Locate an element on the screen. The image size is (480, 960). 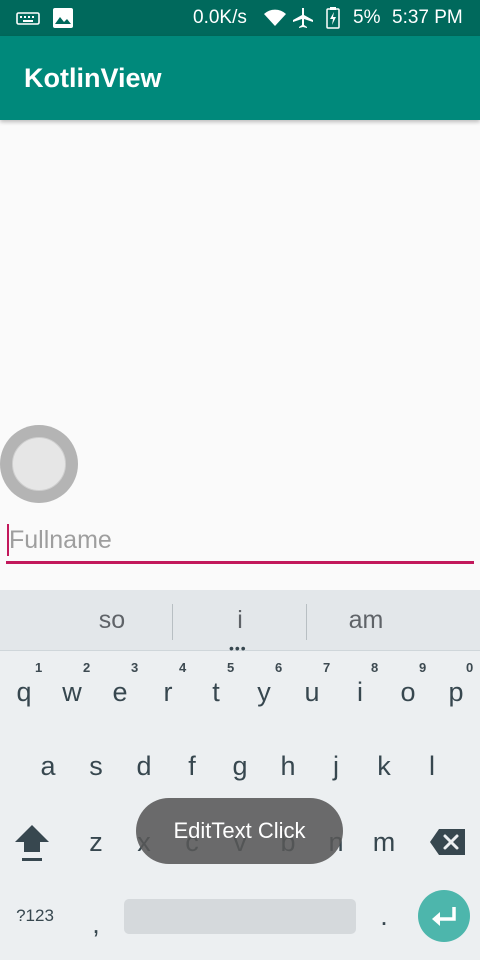
period-key: . is located at coordinates (384, 916).